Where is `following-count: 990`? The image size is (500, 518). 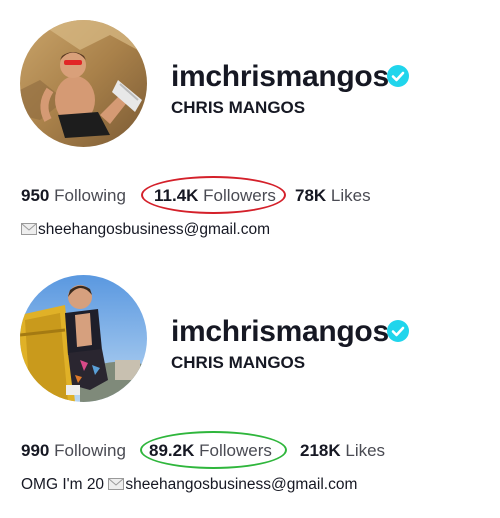
following-count: 990 is located at coordinates (35, 450).